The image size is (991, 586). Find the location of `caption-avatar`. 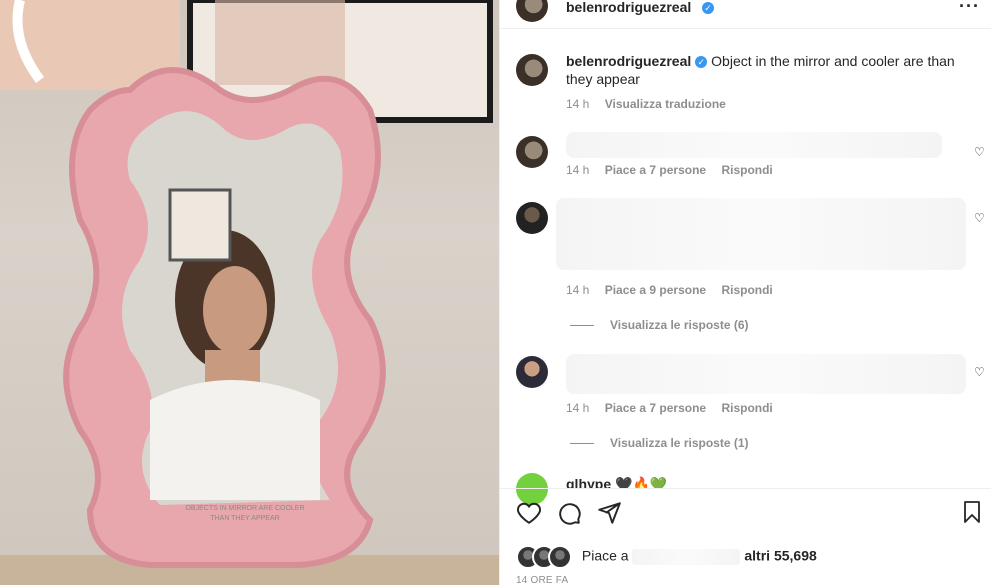

caption-avatar is located at coordinates (532, 70).